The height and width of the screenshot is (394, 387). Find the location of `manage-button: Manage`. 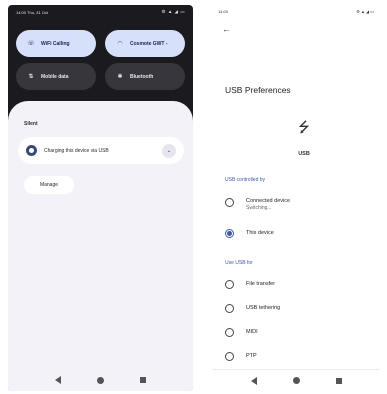

manage-button: Manage is located at coordinates (49, 185).